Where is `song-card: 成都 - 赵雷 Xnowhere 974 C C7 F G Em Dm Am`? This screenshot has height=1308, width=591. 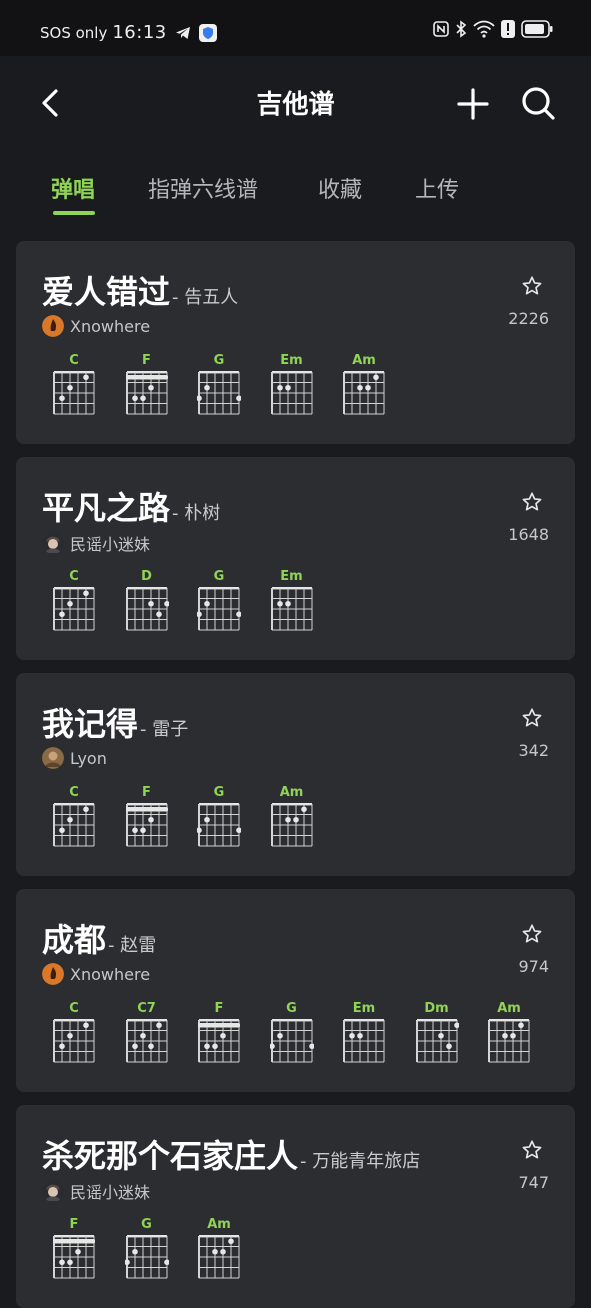
song-card: 成都 - 赵雷 Xnowhere 974 C C7 F G Em Dm Am is located at coordinates (295, 990).